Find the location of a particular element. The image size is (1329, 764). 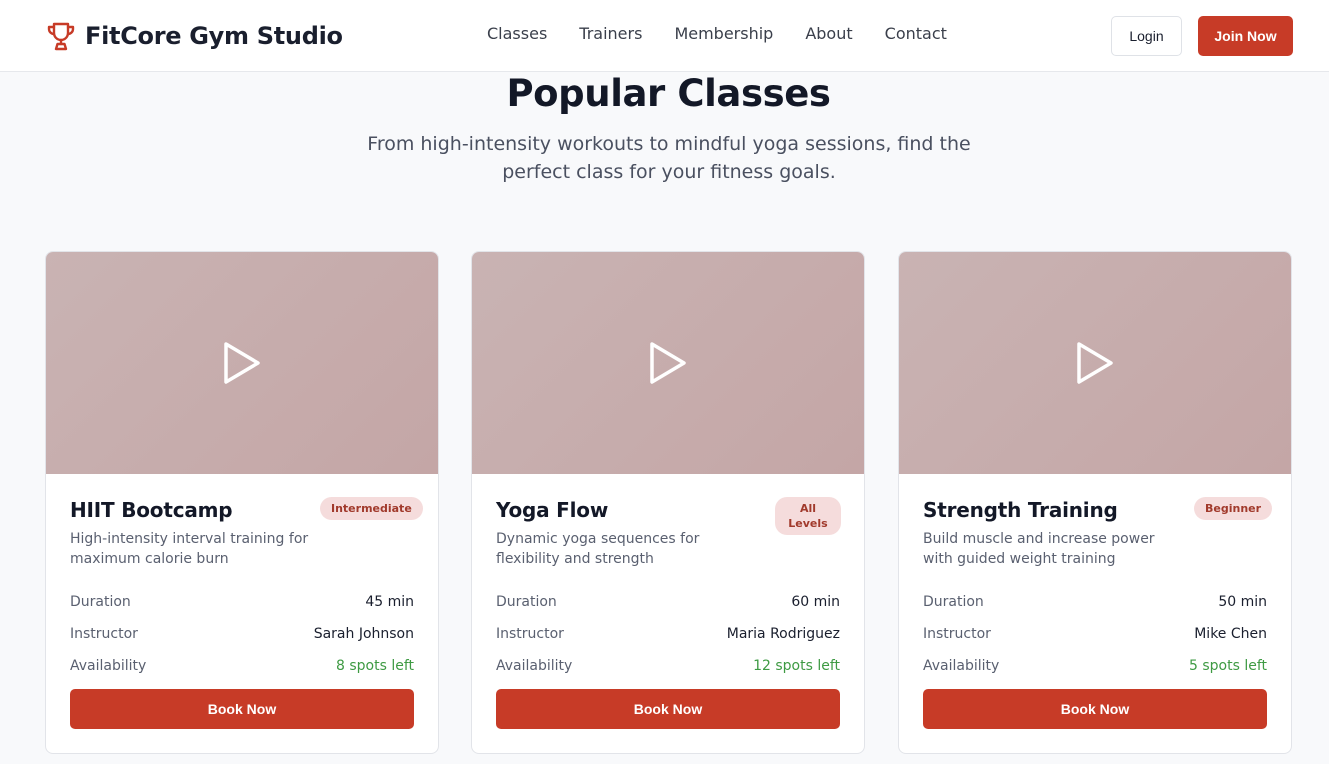

class-title: Strength Training is located at coordinates (1020, 510).